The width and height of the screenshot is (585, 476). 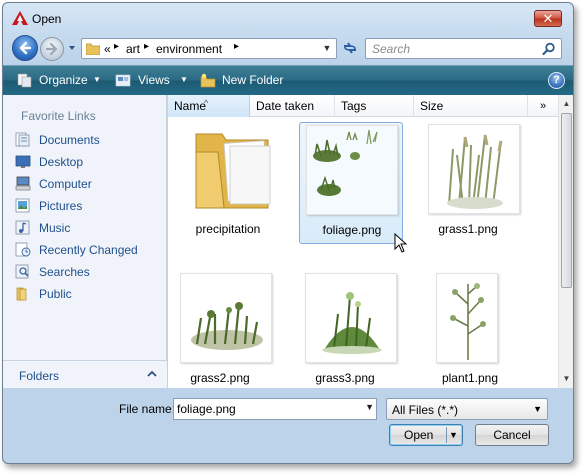 What do you see at coordinates (369, 407) in the screenshot?
I see `file-name-dropdown-icon: ▼` at bounding box center [369, 407].